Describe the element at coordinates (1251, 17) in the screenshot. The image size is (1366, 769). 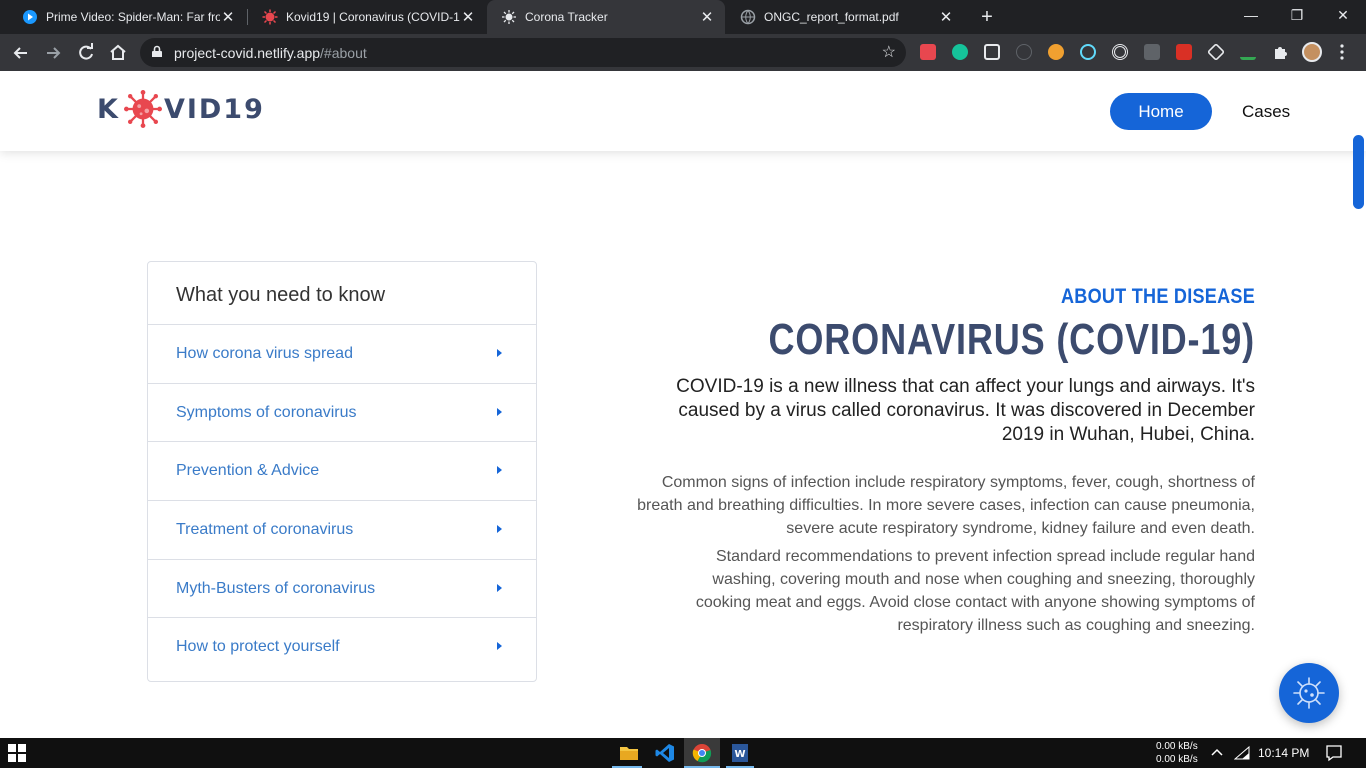
I see `minimize-button: —` at that location.